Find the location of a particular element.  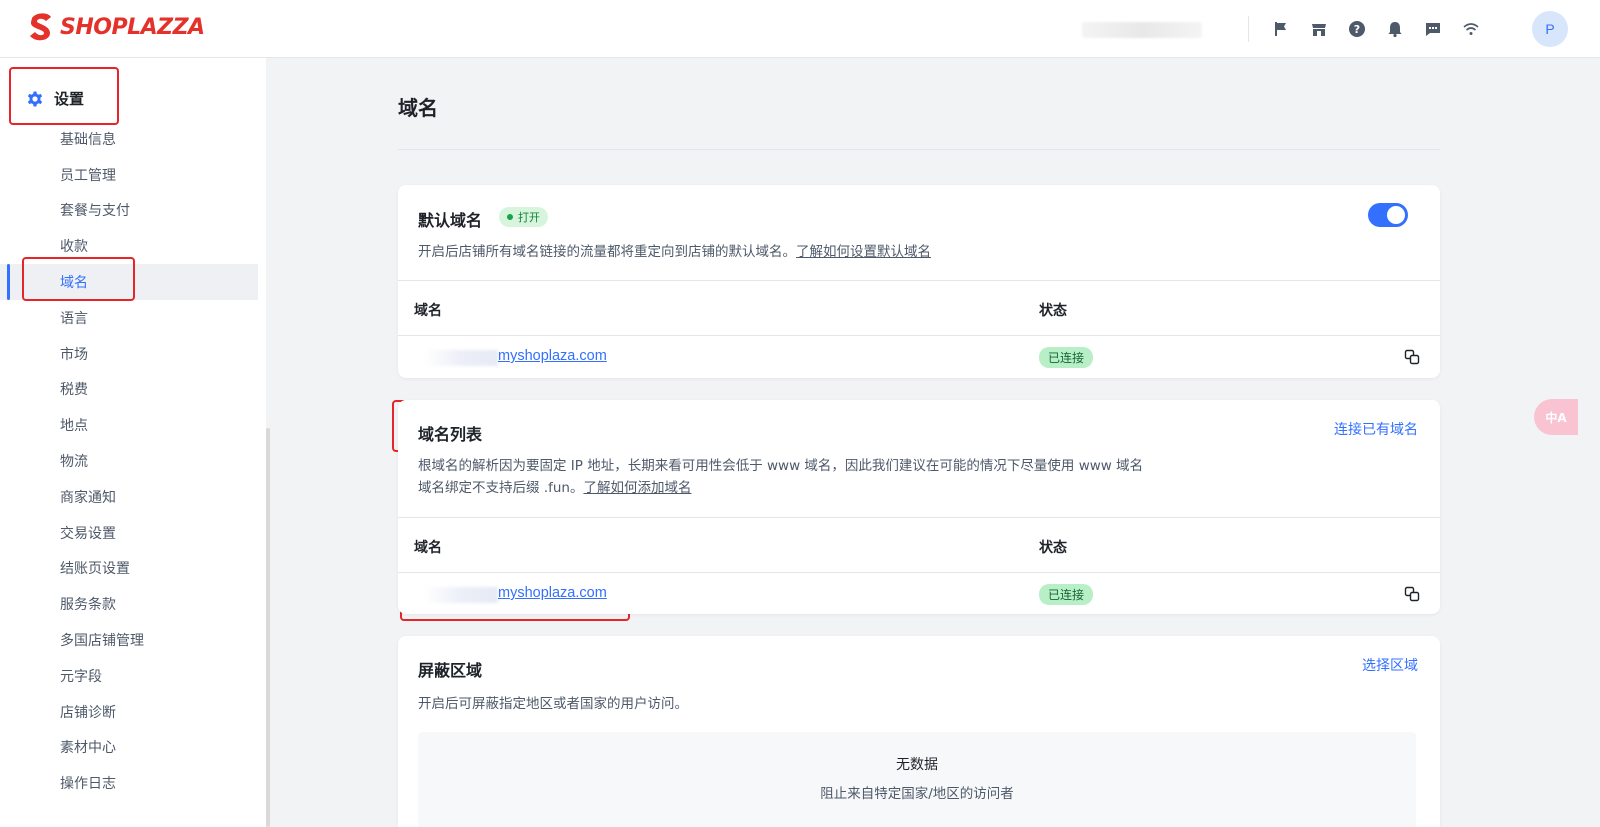

account-name-blurred is located at coordinates (1142, 30).